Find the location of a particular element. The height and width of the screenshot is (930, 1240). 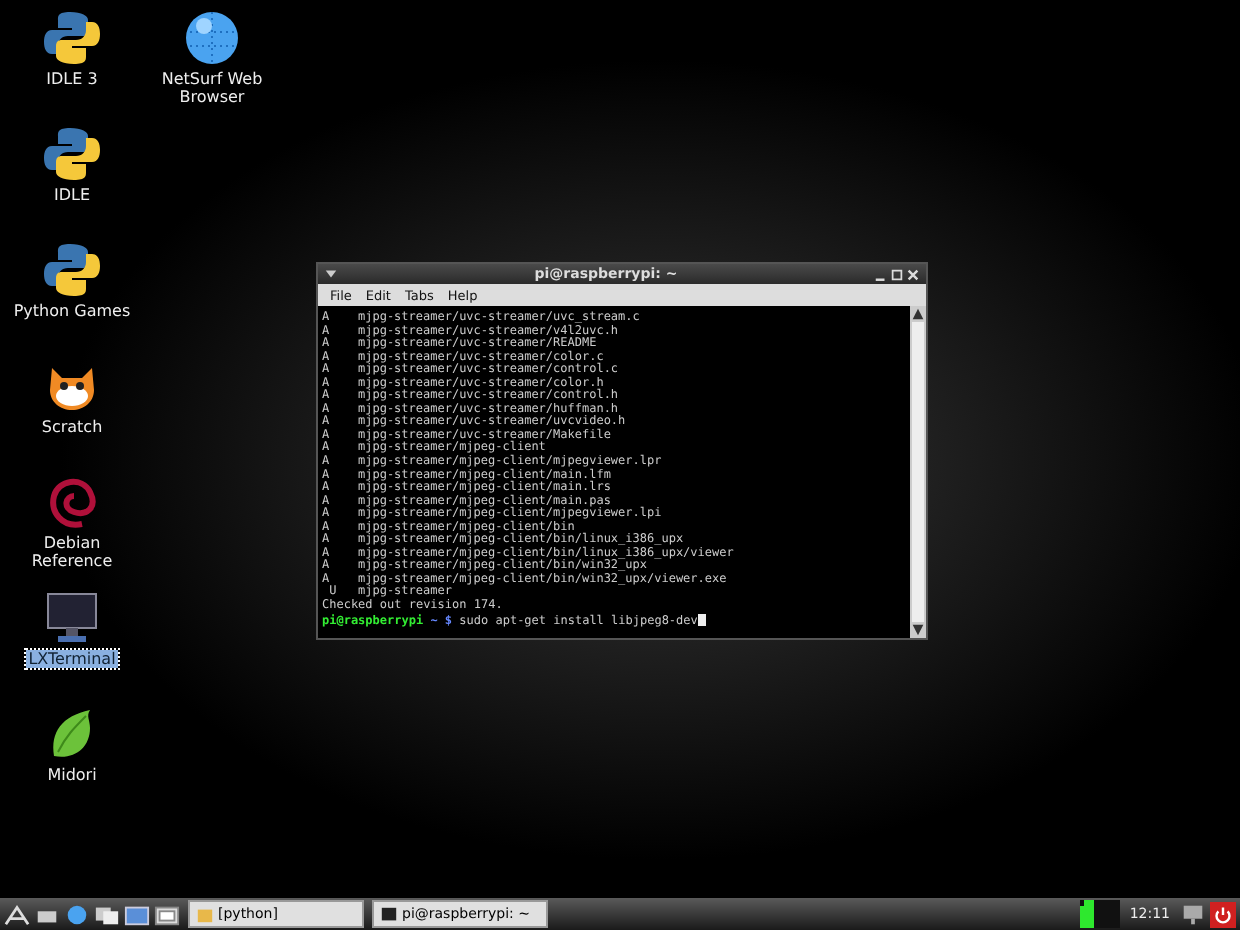

icon-label: LXTerminal is located at coordinates (72, 659).